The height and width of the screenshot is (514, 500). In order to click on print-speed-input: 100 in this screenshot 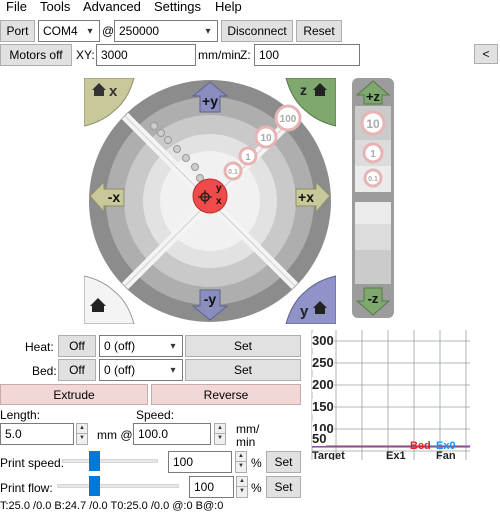, I will do `click(200, 462)`.